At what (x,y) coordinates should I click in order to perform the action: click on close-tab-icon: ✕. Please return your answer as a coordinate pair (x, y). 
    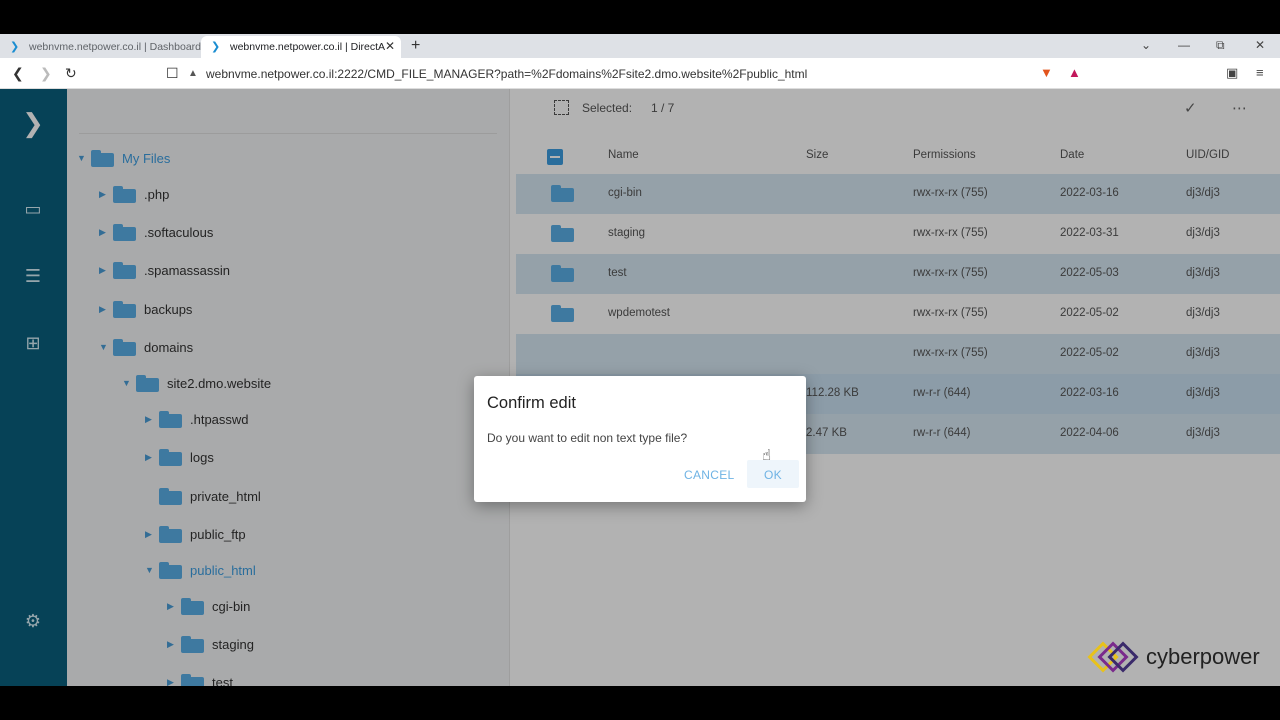
    Looking at the image, I should click on (390, 46).